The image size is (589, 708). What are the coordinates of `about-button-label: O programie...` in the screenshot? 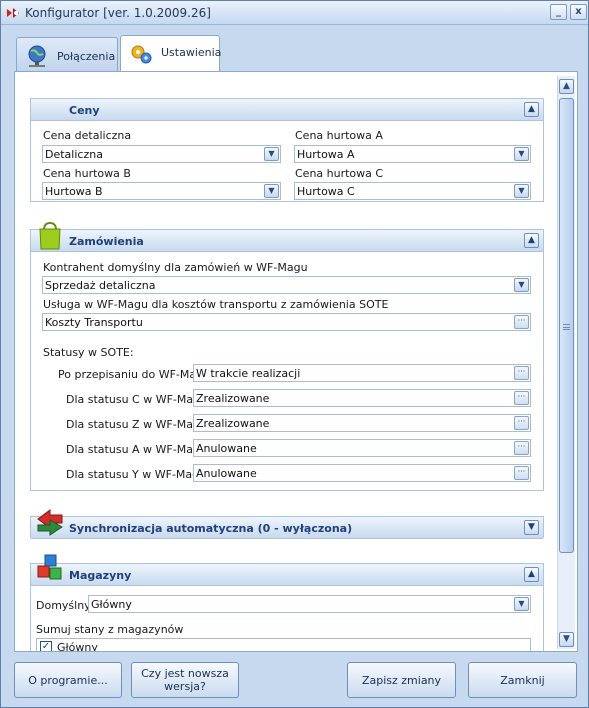 It's located at (68, 680).